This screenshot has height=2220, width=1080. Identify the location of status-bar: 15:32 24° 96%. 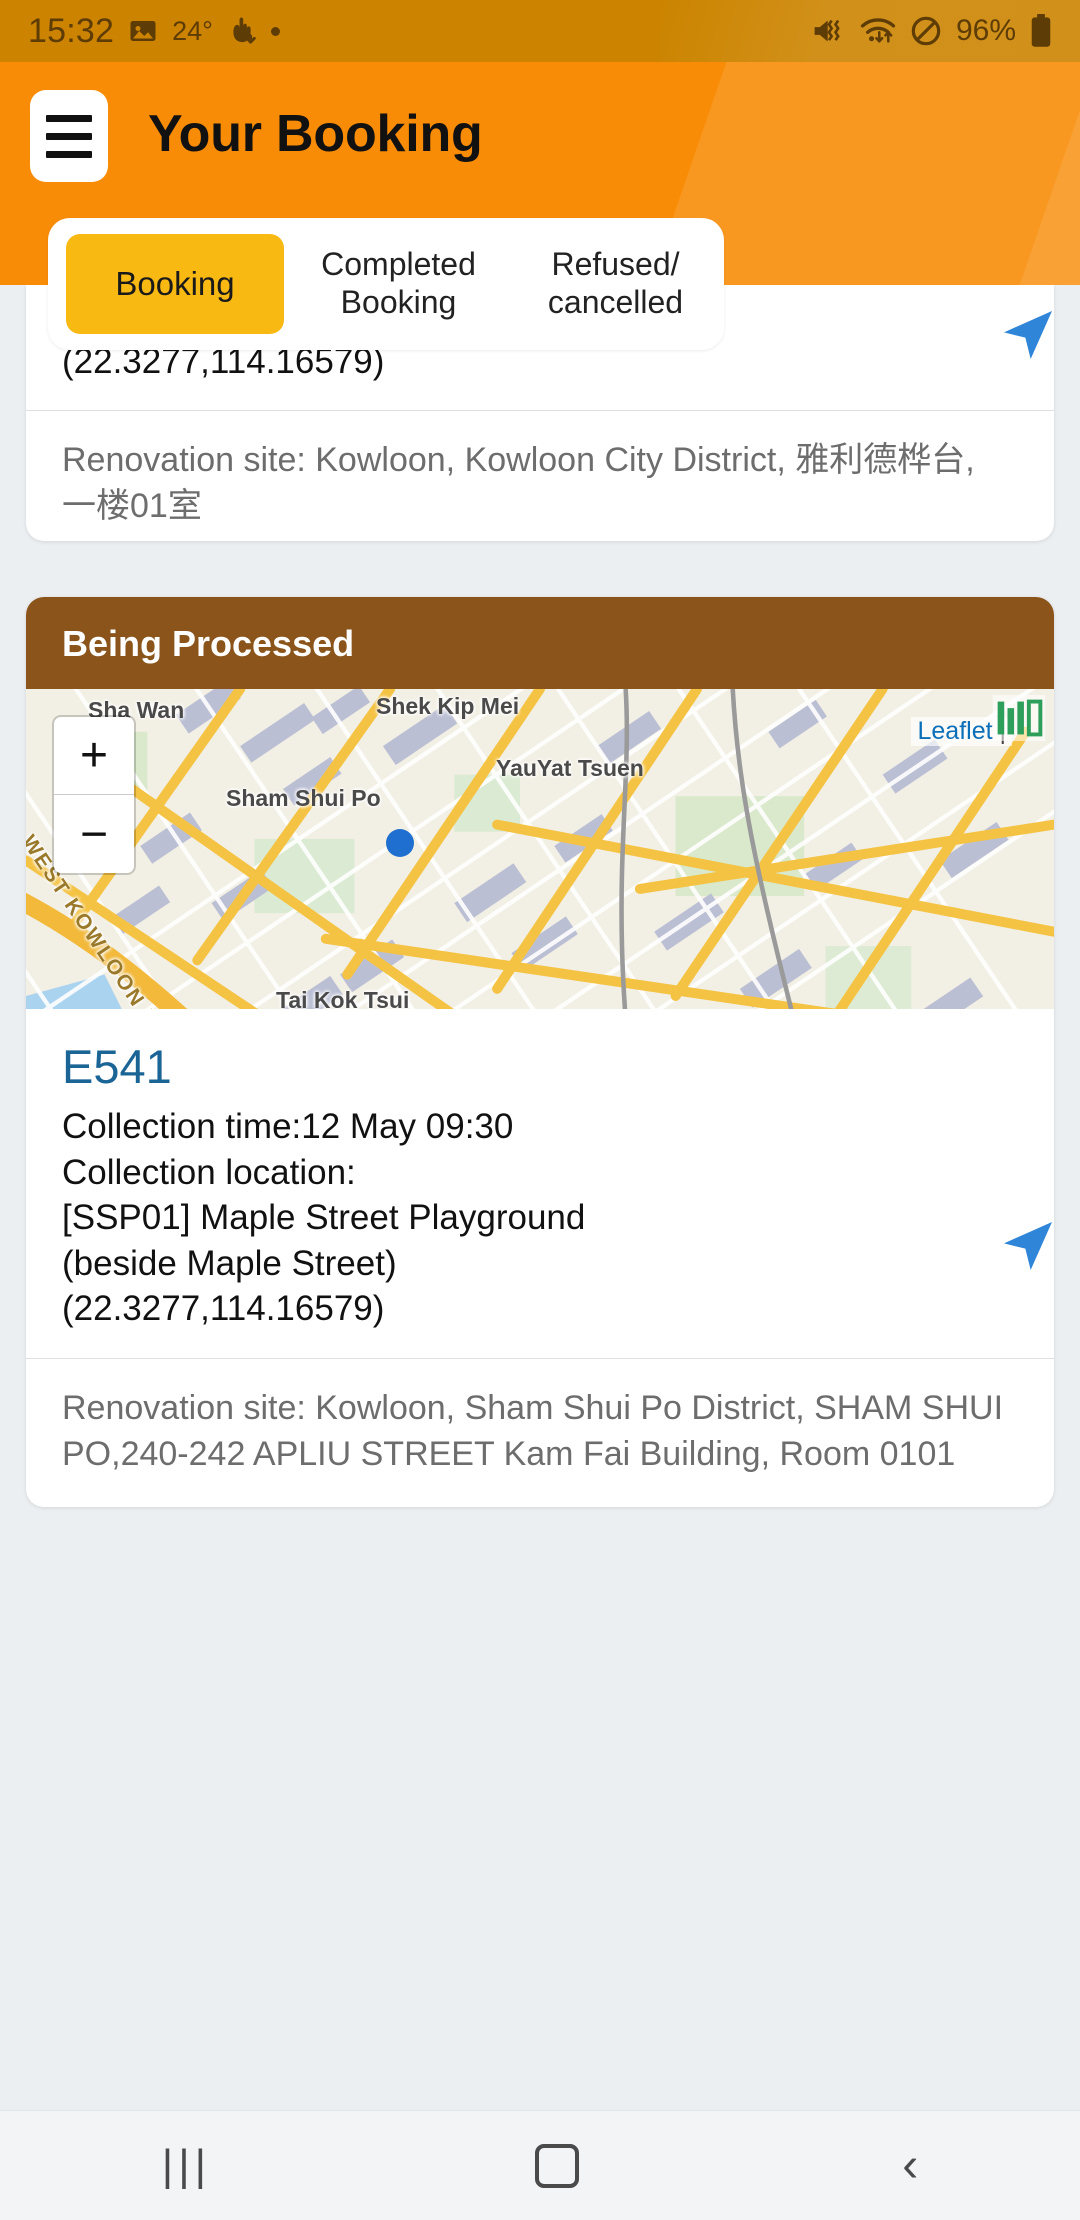
(540, 31).